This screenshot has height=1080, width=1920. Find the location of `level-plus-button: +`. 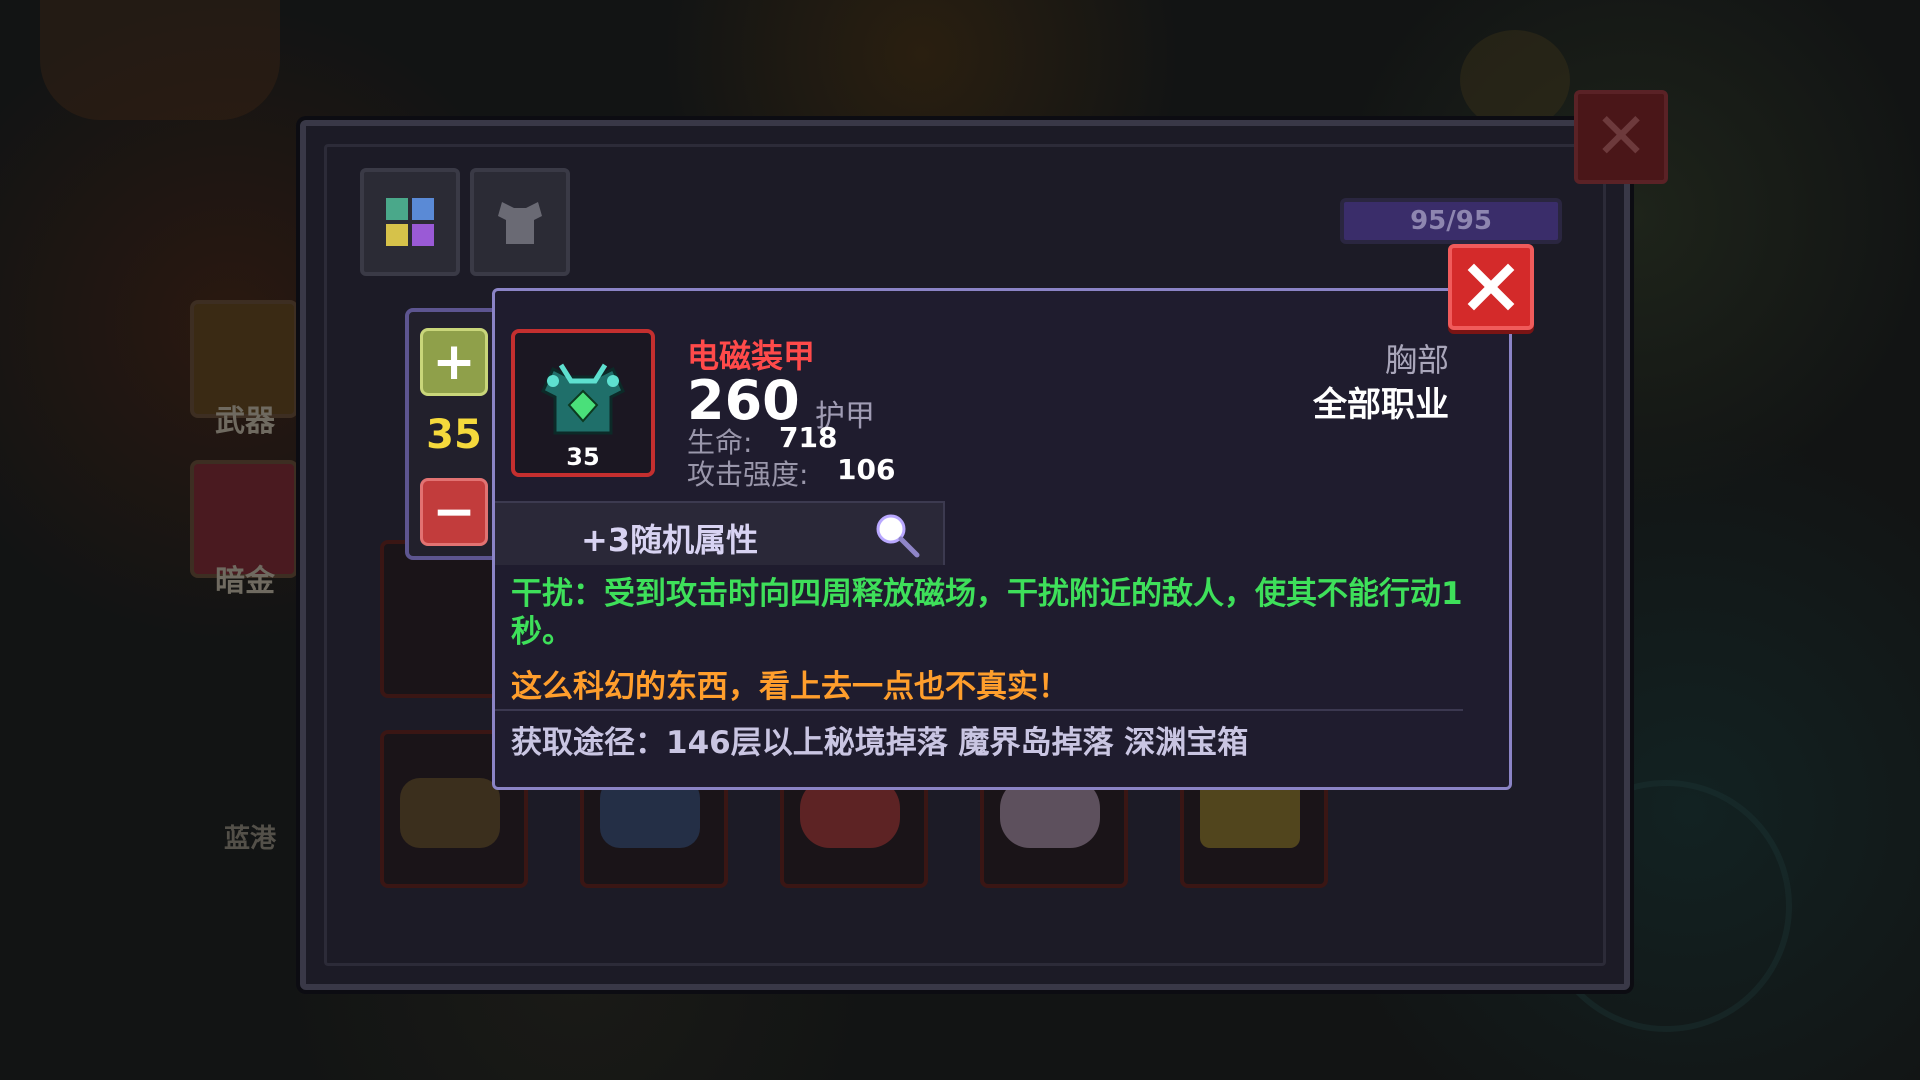

level-plus-button: + is located at coordinates (454, 362).